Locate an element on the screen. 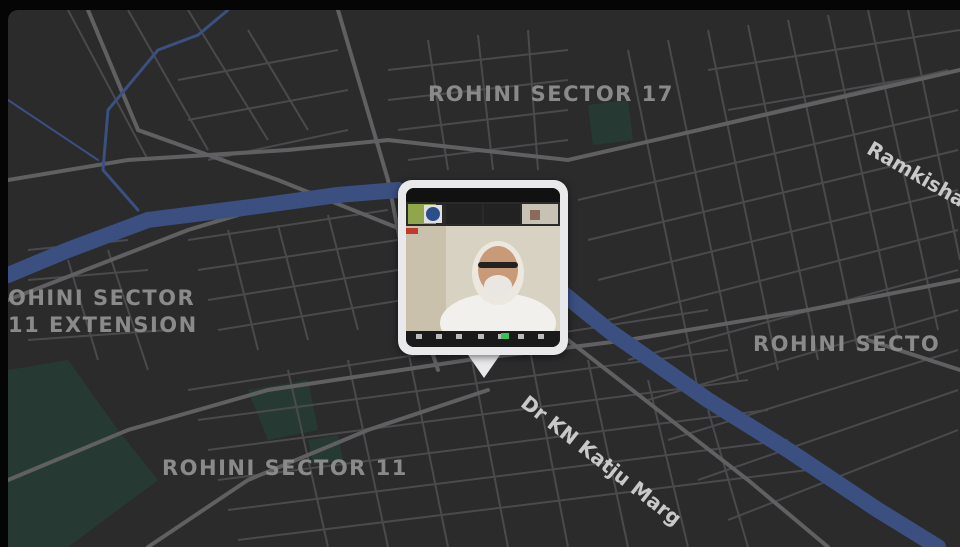 This screenshot has height=547, width=960. area-label-rohini-sector-11: ROHINI SECTOR 11 is located at coordinates (285, 468).